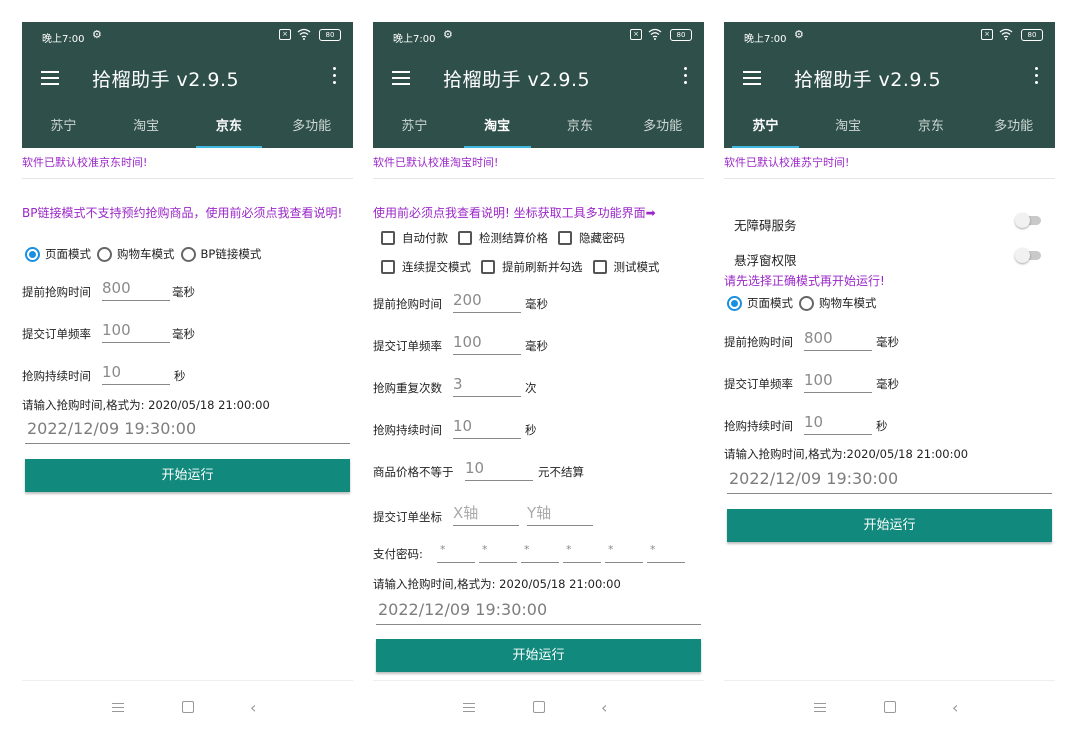 The image size is (1080, 747). I want to click on mode-radio-group: 页面模式 购物车模式 BP链接模式, so click(146, 254).